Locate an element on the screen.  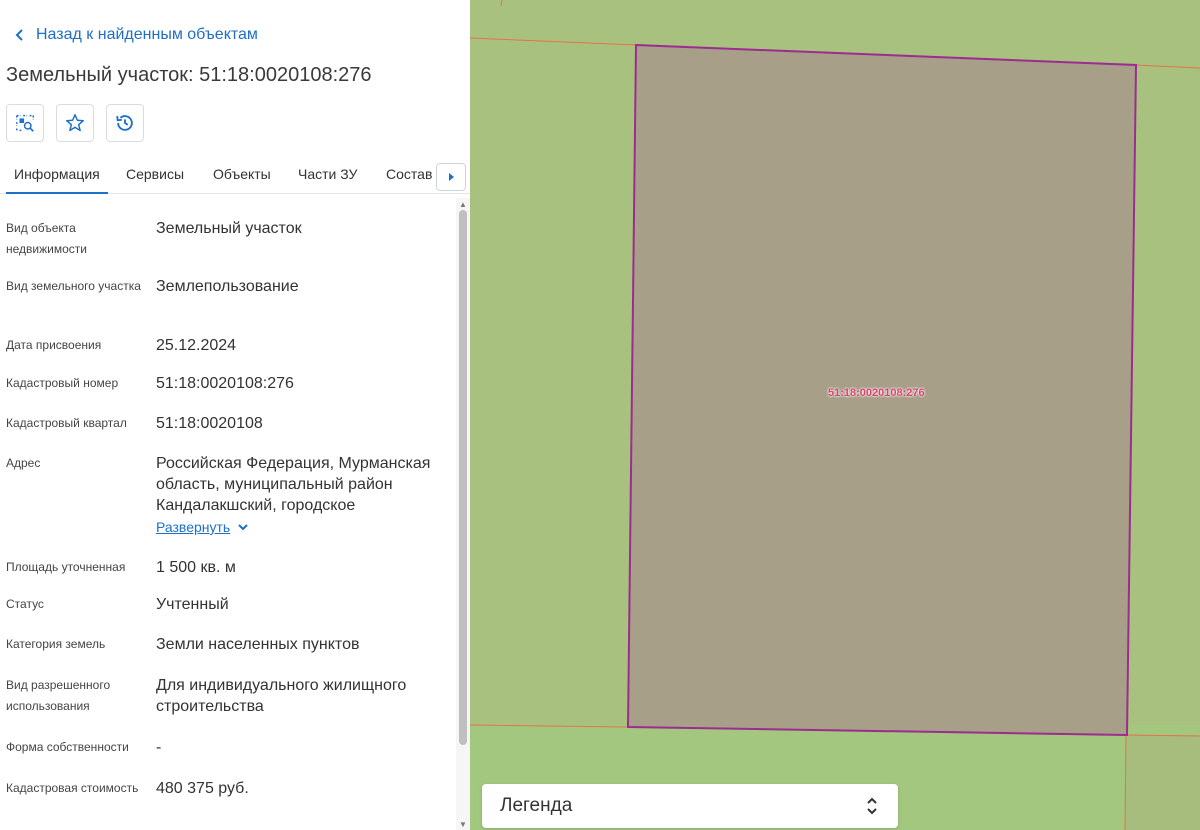
expand-collapse-icon is located at coordinates (872, 806).